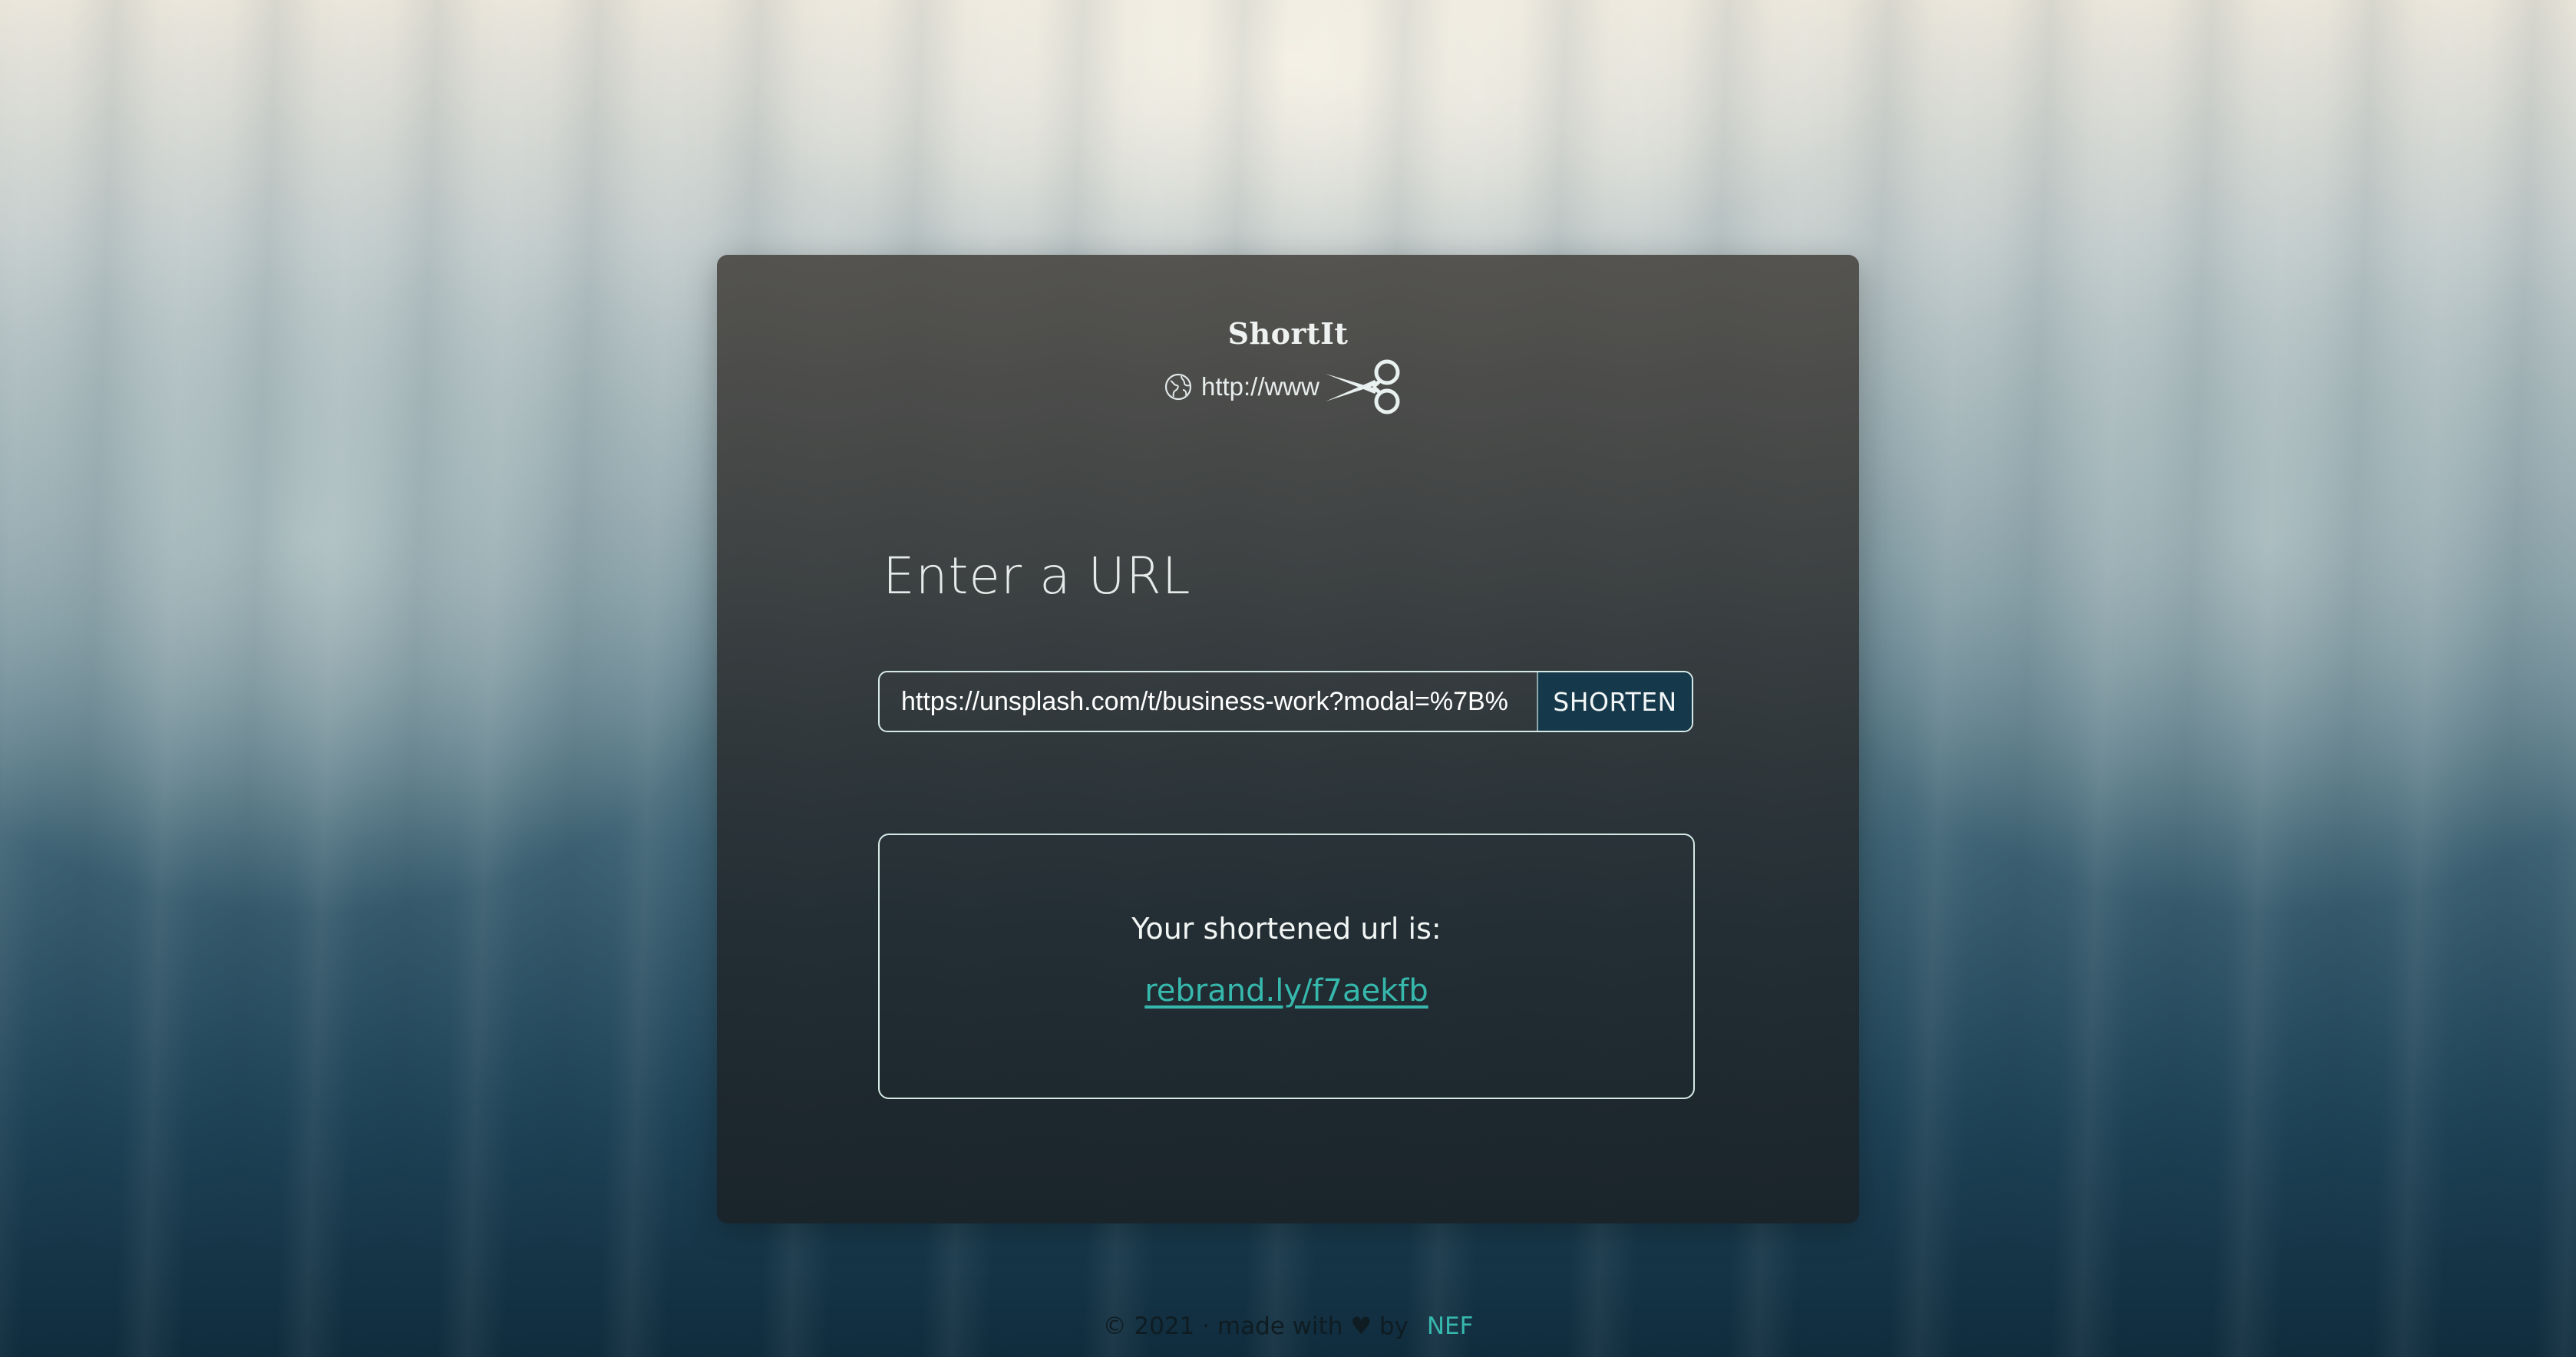 This screenshot has width=2576, height=1357. Describe the element at coordinates (1450, 1326) in the screenshot. I see `author-link: NEF` at that location.